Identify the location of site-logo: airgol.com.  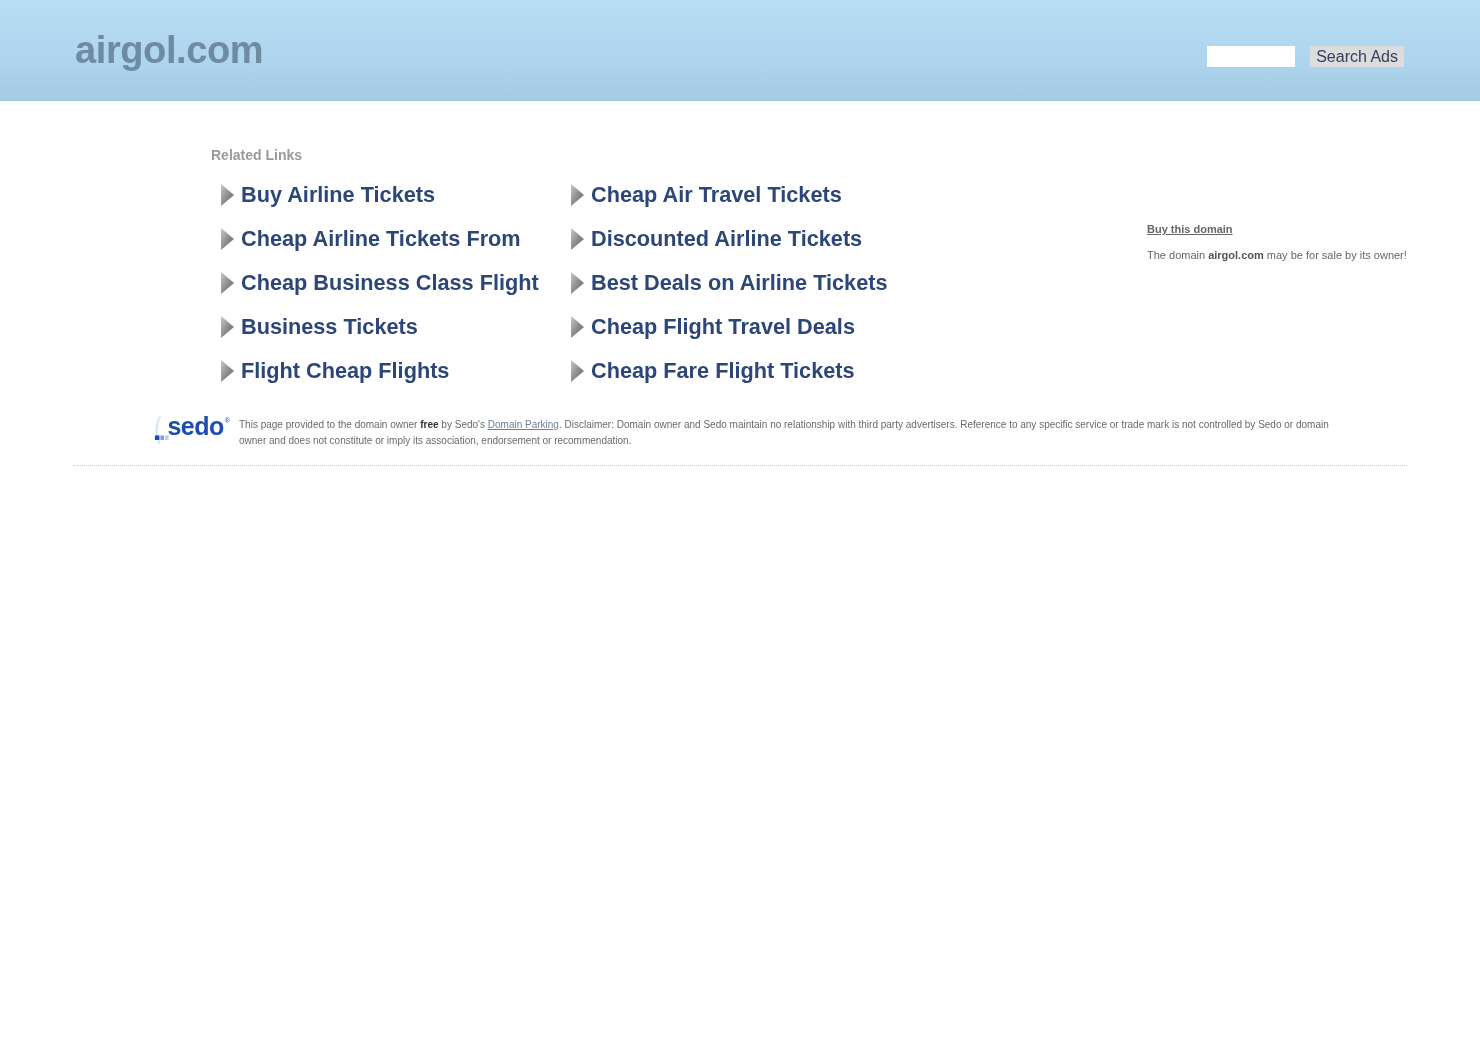
(169, 50).